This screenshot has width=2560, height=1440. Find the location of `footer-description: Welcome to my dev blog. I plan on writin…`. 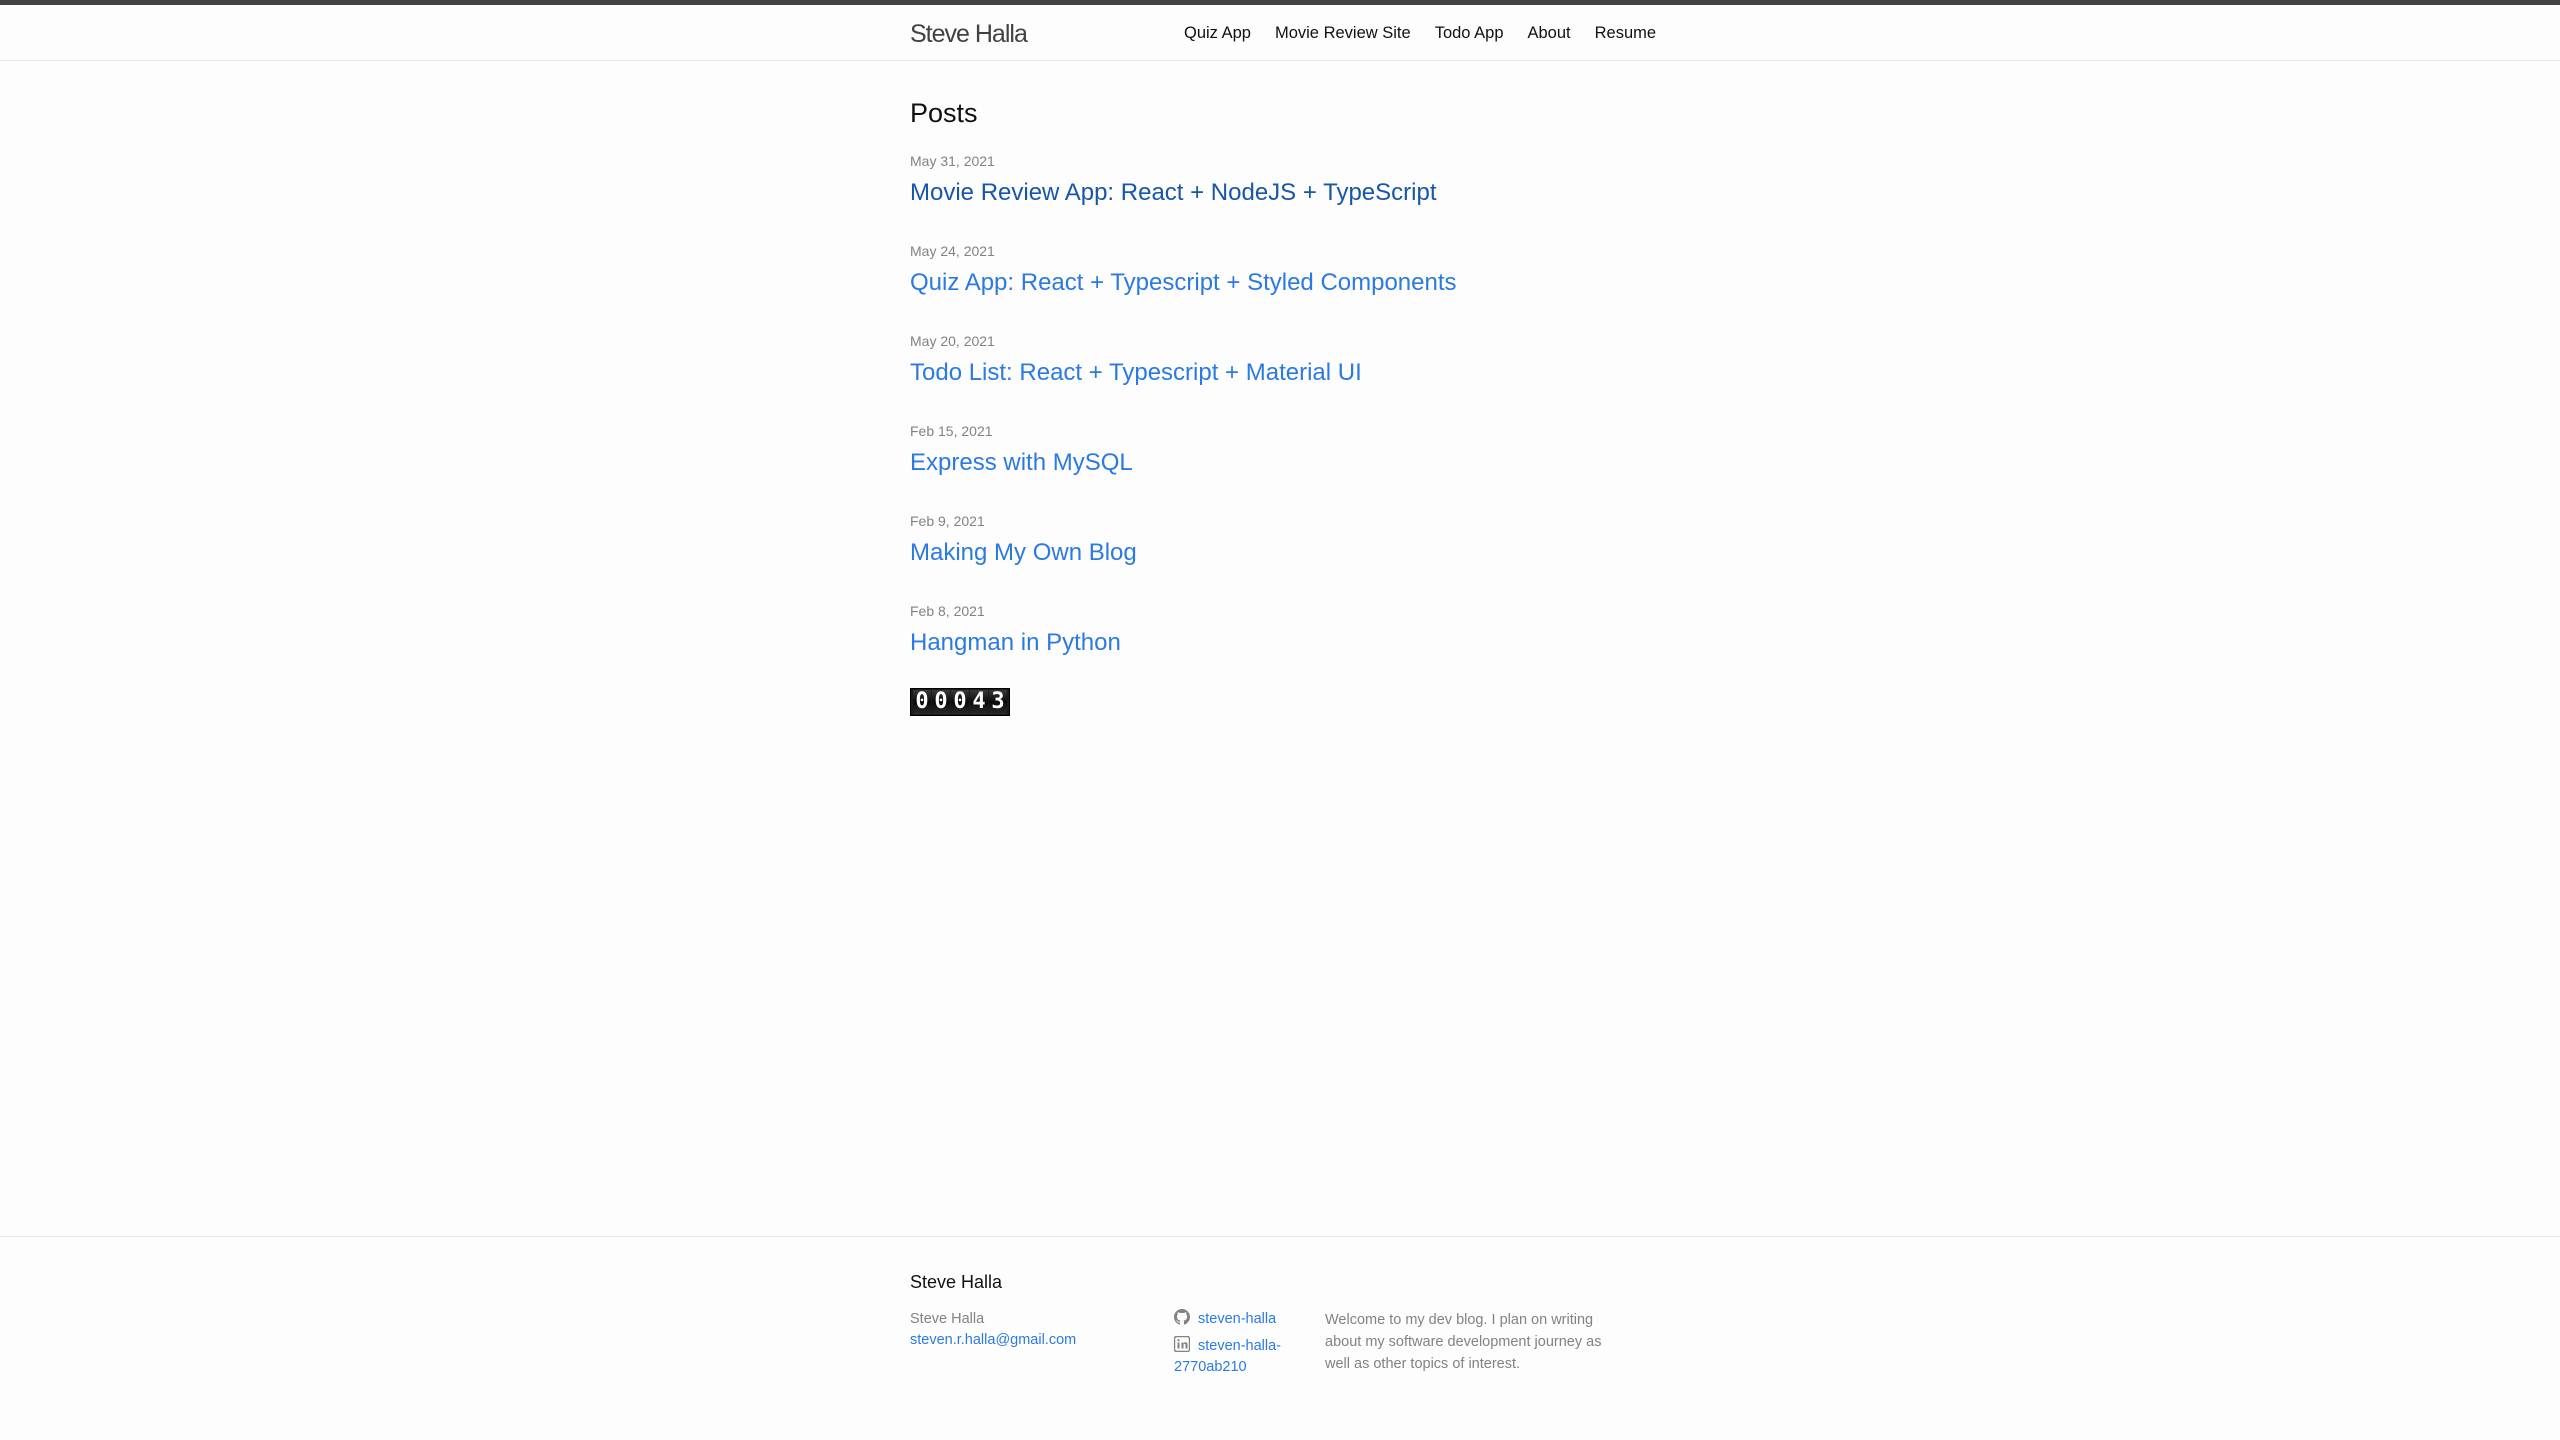

footer-description: Welcome to my dev blog. I plan on writin… is located at coordinates (1477, 1342).